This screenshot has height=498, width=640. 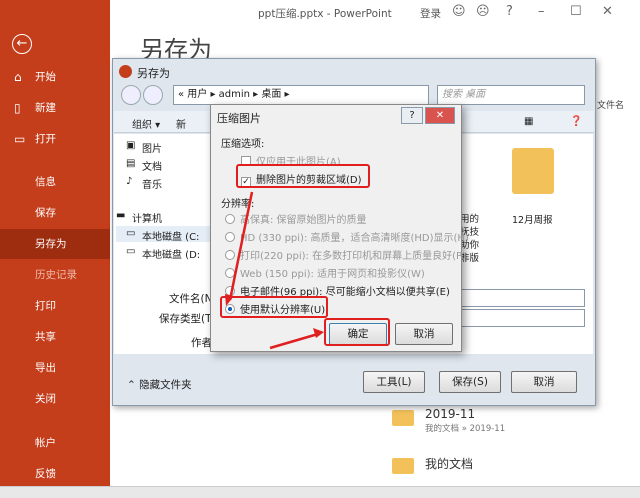 What do you see at coordinates (55, 337) in the screenshot?
I see `nav-share: 共享` at bounding box center [55, 337].